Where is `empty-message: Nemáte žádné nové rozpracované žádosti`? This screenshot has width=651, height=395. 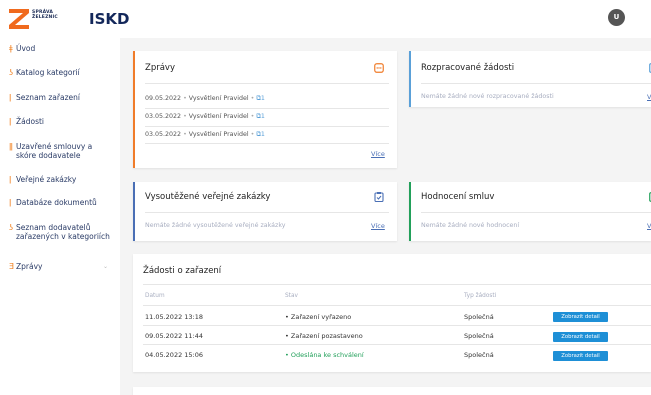 empty-message: Nemáte žádné nové rozpracované žádosti is located at coordinates (487, 96).